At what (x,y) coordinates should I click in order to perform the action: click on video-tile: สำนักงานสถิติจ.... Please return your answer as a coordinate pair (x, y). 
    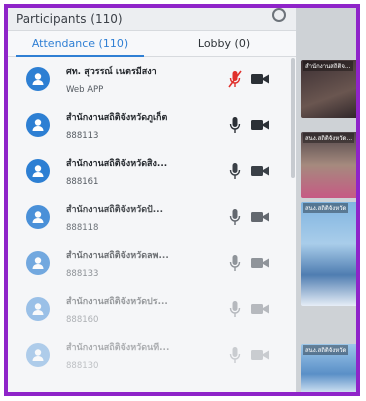
    Looking at the image, I should click on (328, 89).